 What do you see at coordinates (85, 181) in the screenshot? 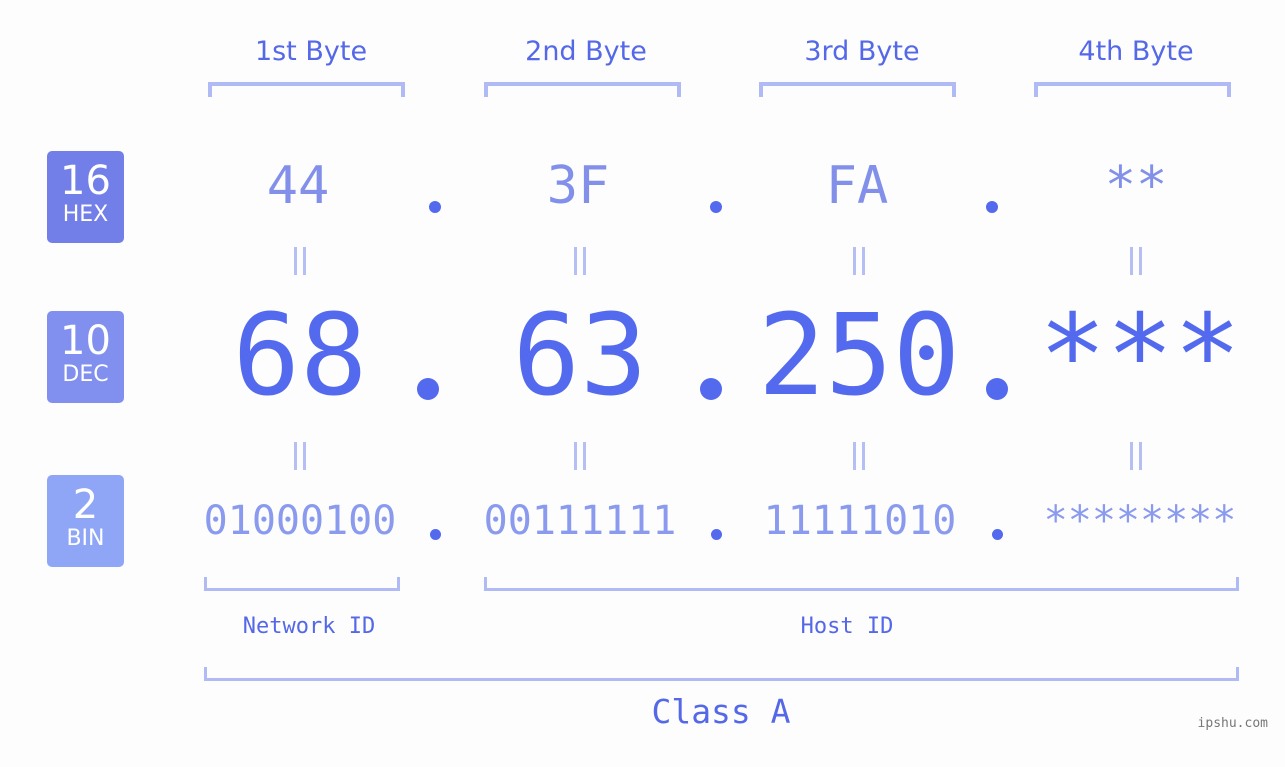
I see `hex-base: 16` at bounding box center [85, 181].